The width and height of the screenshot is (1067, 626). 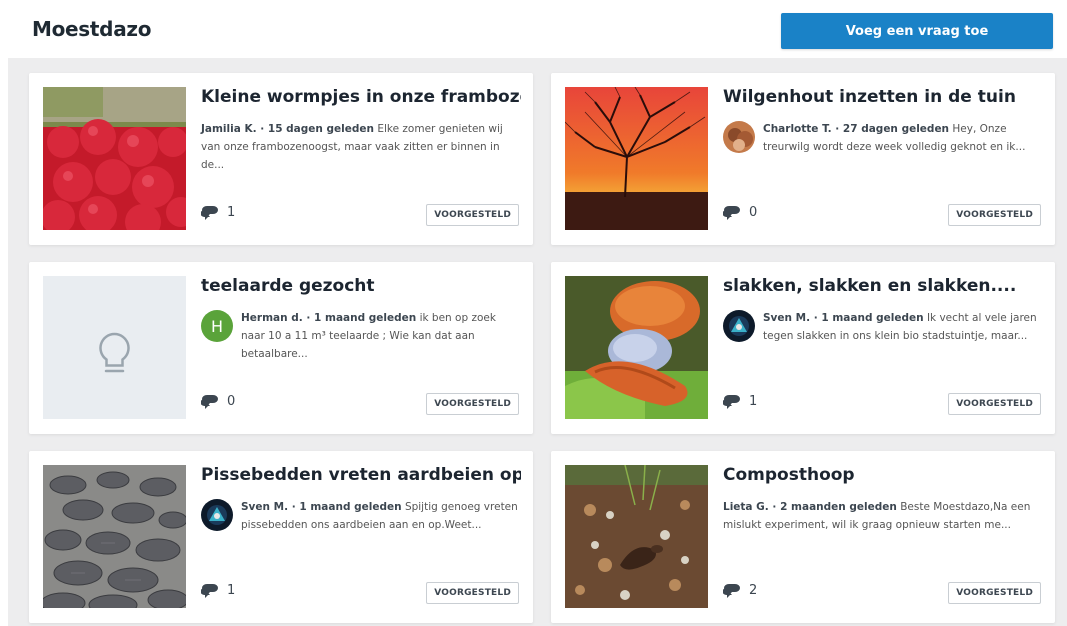 I want to click on lightbulb-icon, so click(x=114, y=347).